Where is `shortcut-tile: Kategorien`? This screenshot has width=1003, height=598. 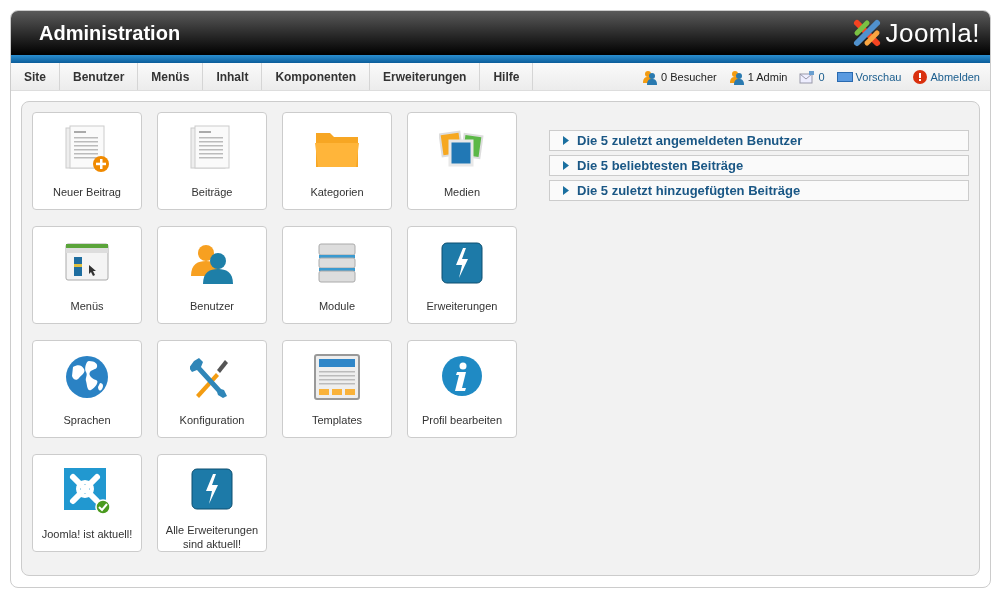 shortcut-tile: Kategorien is located at coordinates (337, 161).